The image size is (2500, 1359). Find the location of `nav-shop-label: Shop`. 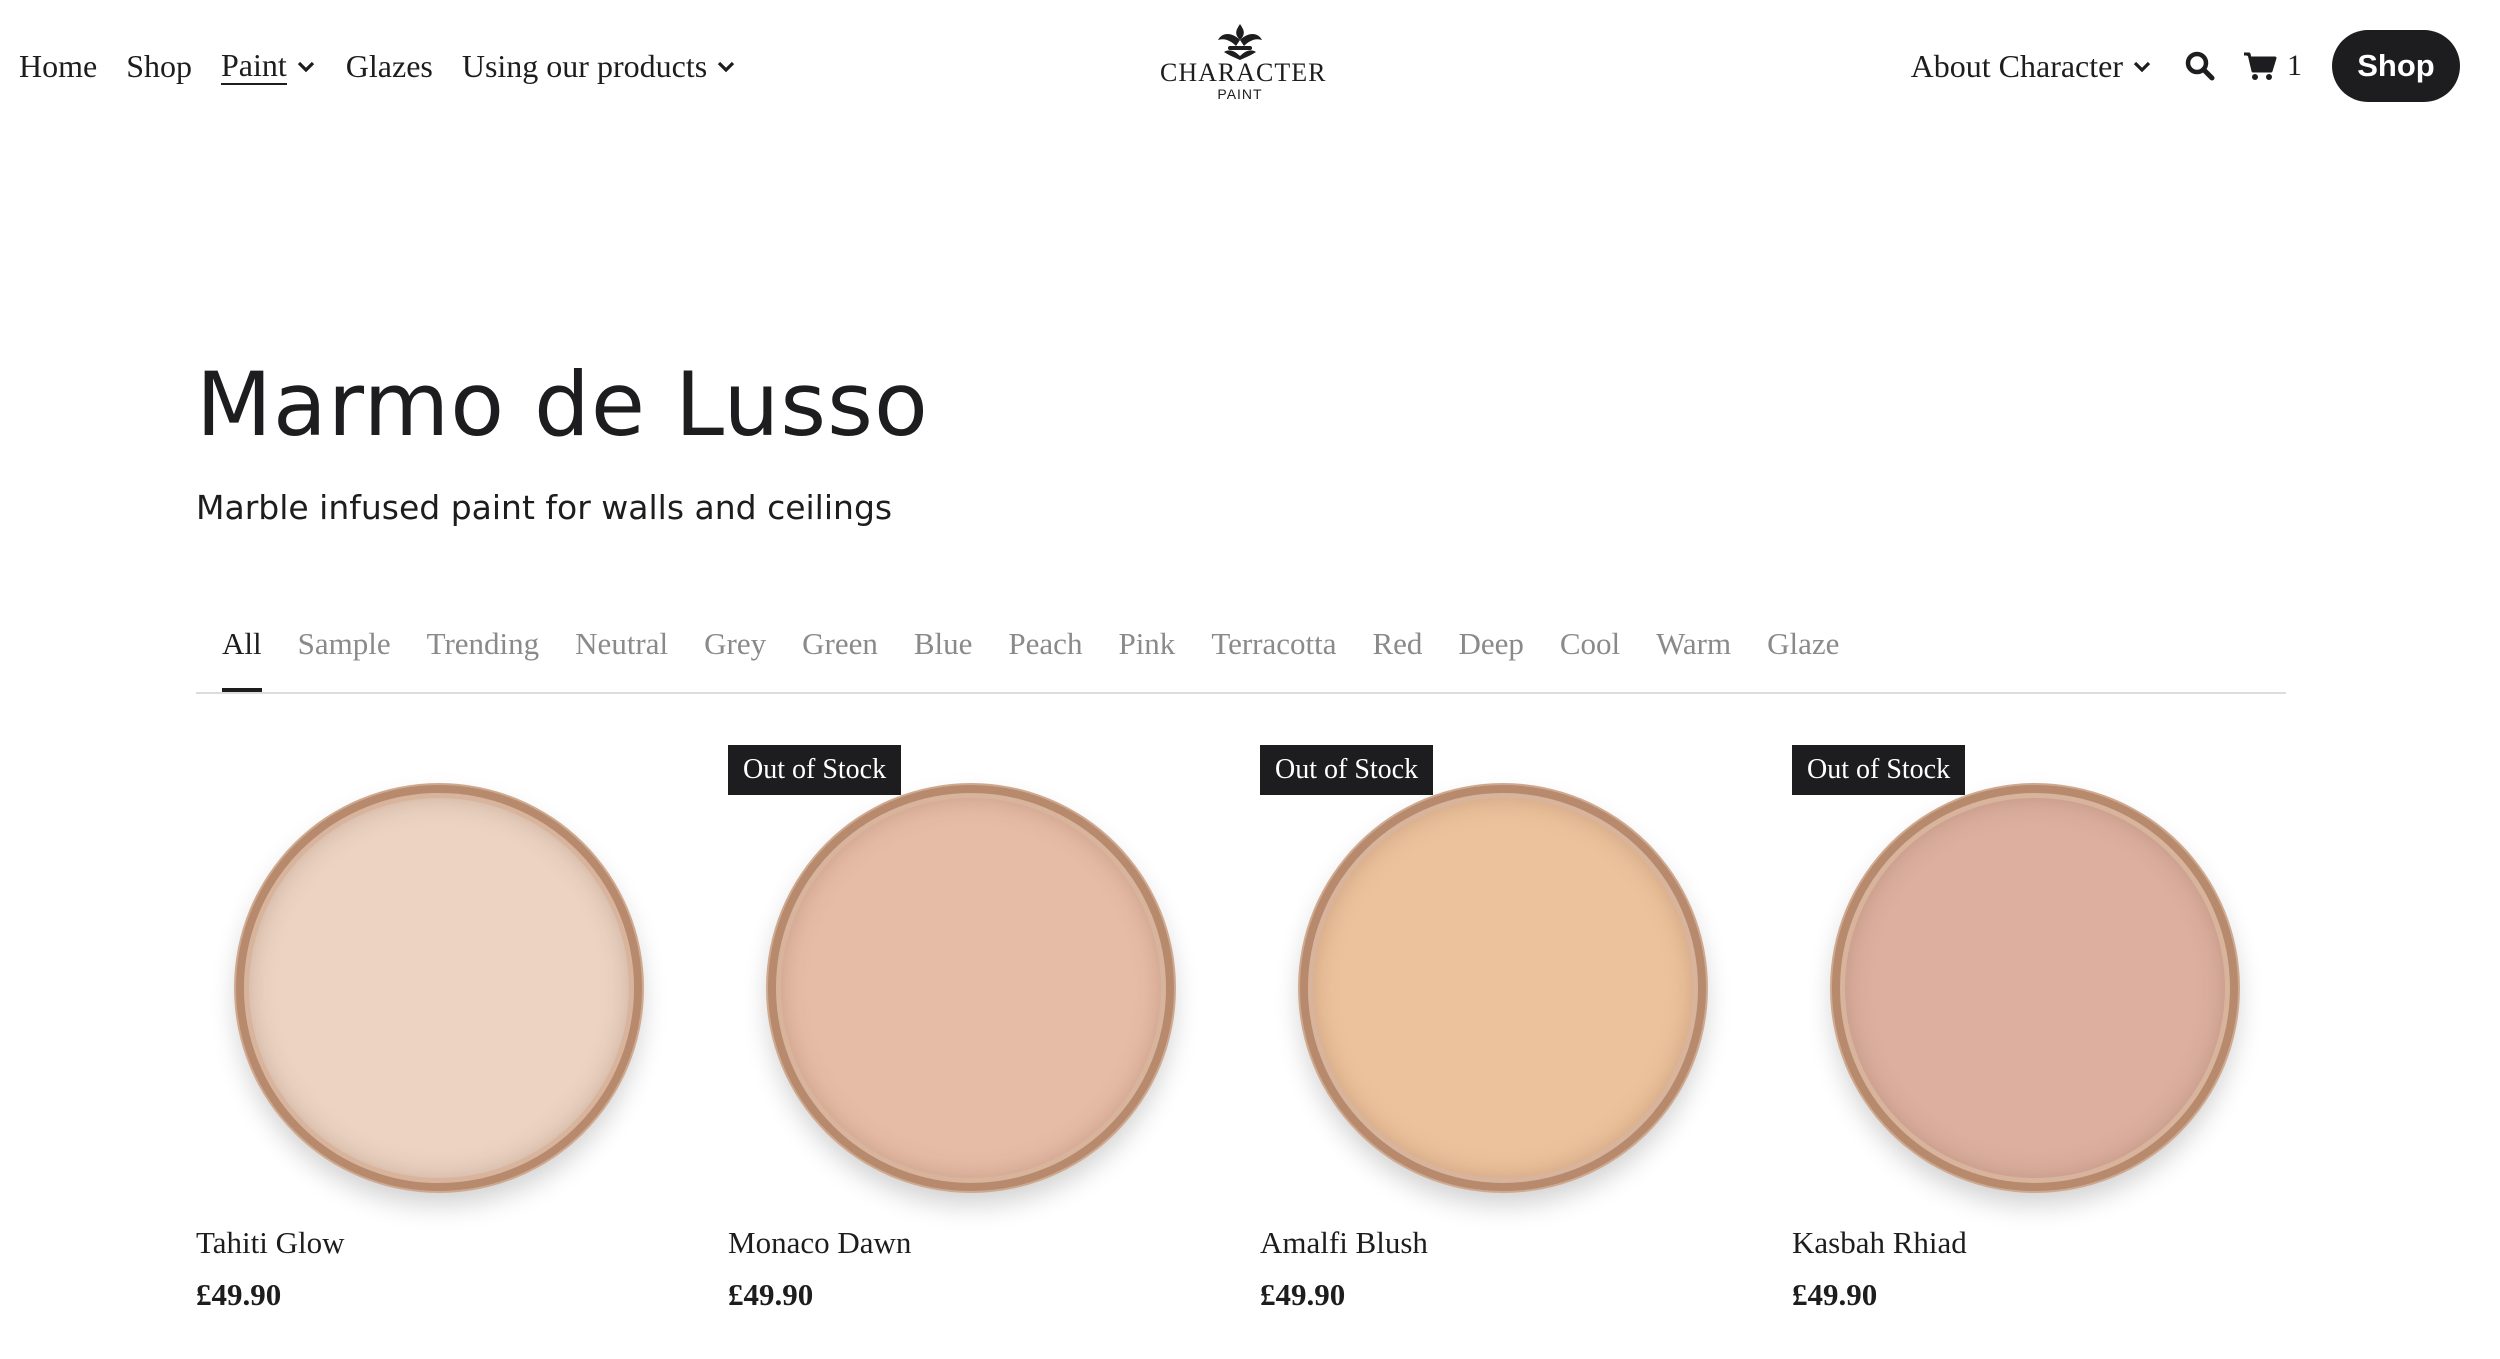

nav-shop-label: Shop is located at coordinates (159, 66).